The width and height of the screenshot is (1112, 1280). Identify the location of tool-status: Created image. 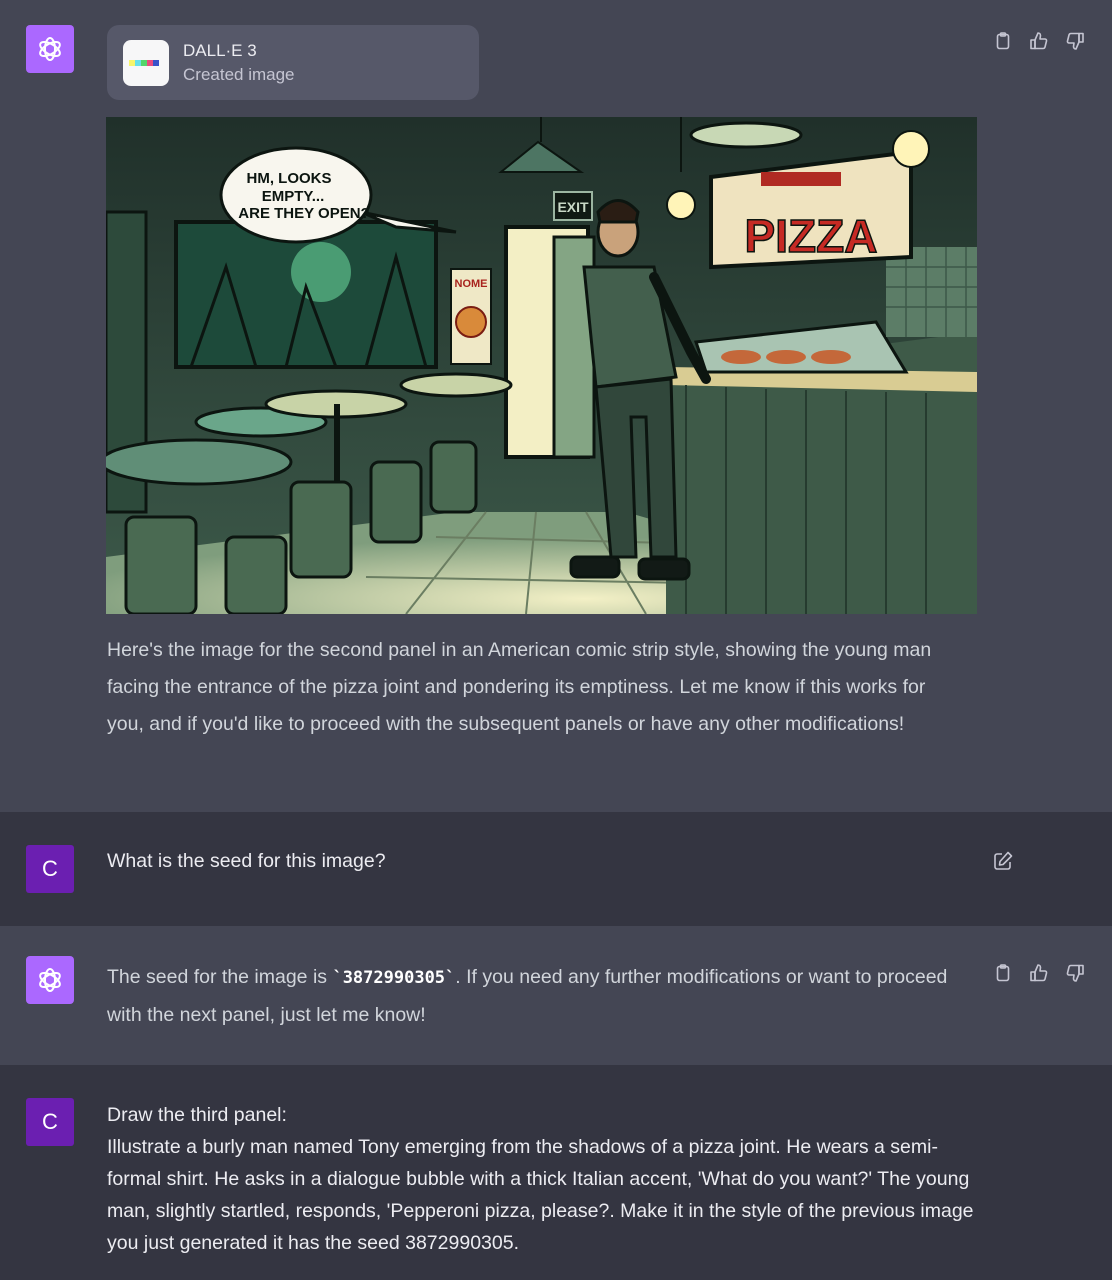
(239, 74).